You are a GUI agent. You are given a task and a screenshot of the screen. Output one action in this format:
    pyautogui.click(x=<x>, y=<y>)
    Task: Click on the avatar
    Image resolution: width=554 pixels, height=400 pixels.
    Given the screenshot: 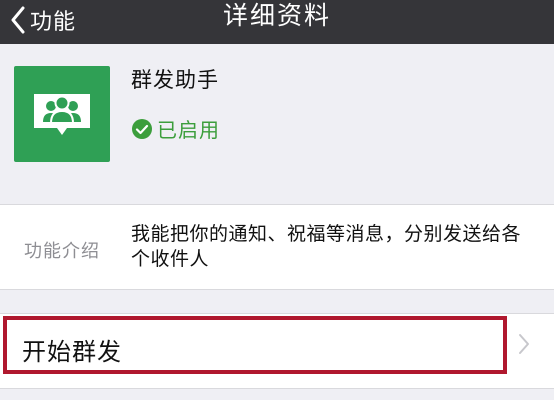 What is the action you would take?
    pyautogui.click(x=62, y=114)
    